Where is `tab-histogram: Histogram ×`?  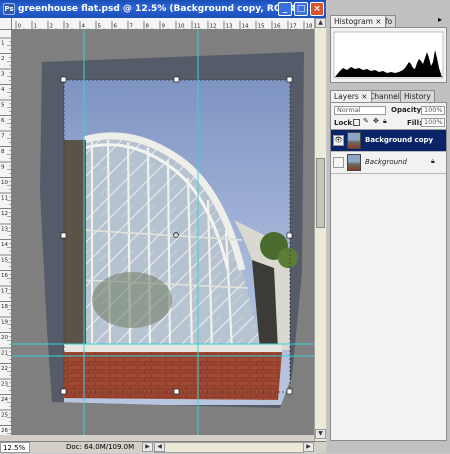 tab-histogram: Histogram × is located at coordinates (358, 21).